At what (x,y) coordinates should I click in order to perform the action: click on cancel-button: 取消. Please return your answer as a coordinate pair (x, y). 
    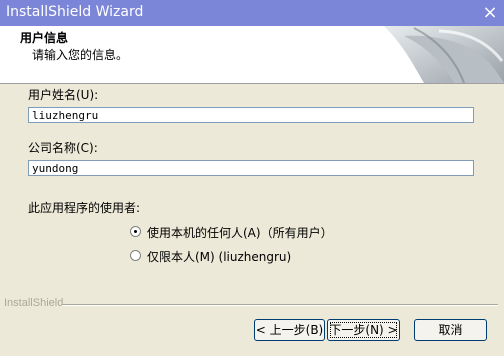
    Looking at the image, I should click on (450, 330).